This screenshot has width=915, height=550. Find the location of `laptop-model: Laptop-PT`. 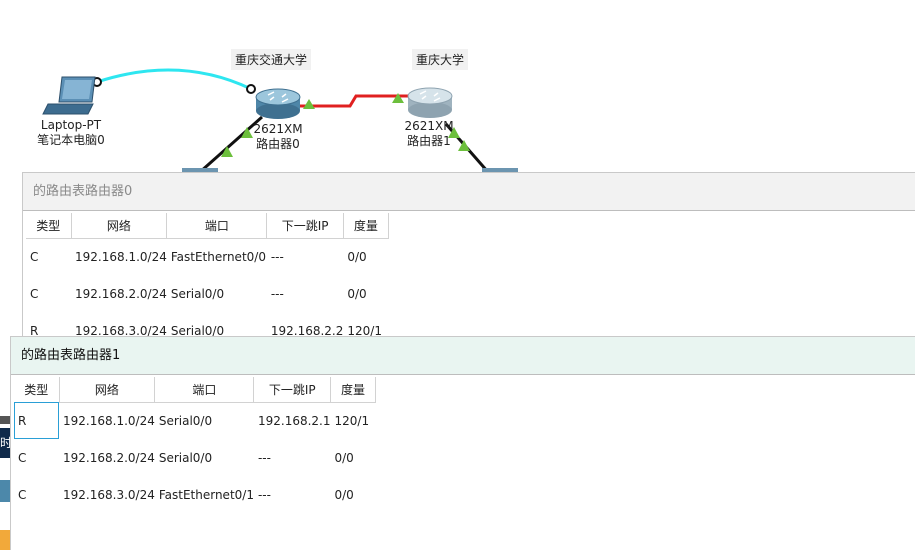

laptop-model: Laptop-PT is located at coordinates (71, 125).